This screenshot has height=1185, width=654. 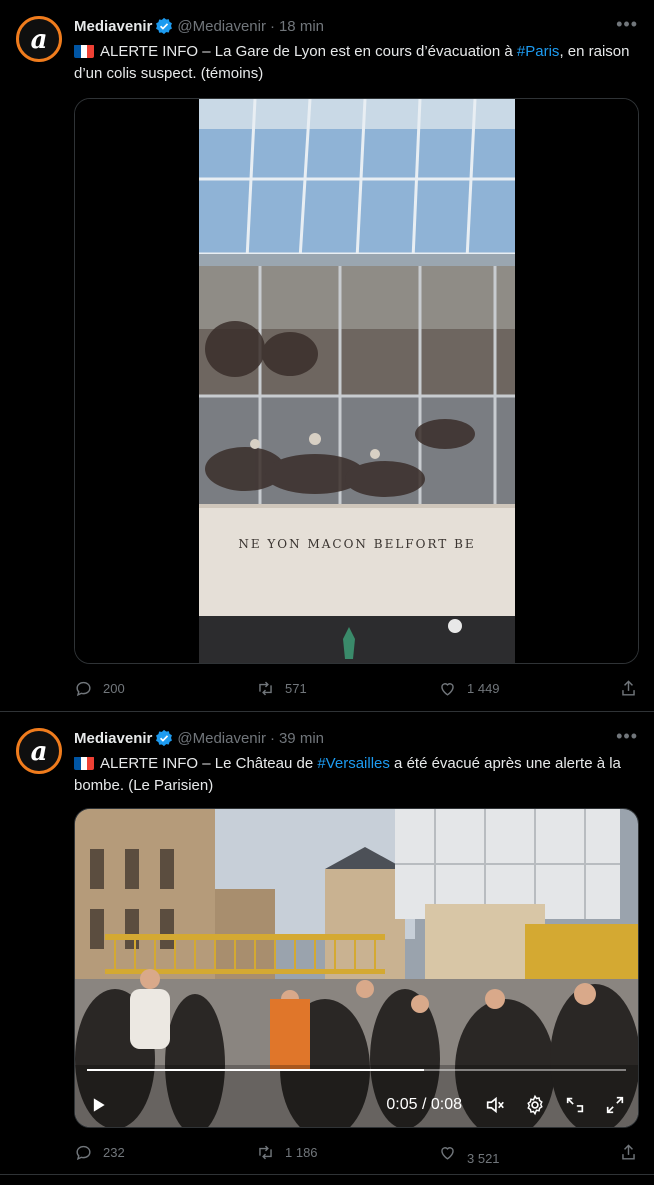 I want to click on like-button: 1 449, so click(x=469, y=688).